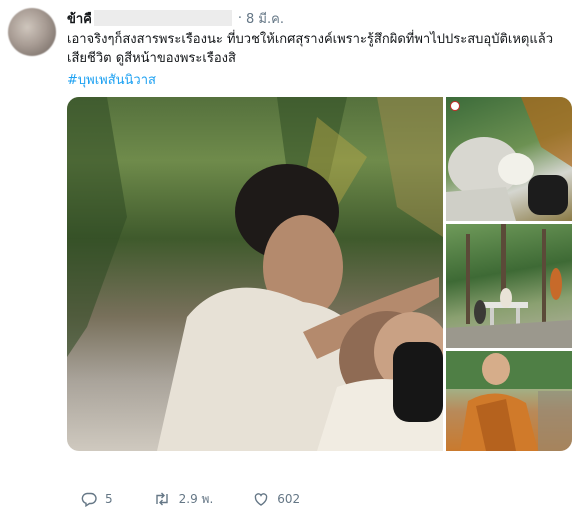 The width and height of the screenshot is (580, 516). I want to click on photo-top-right, so click(509, 159).